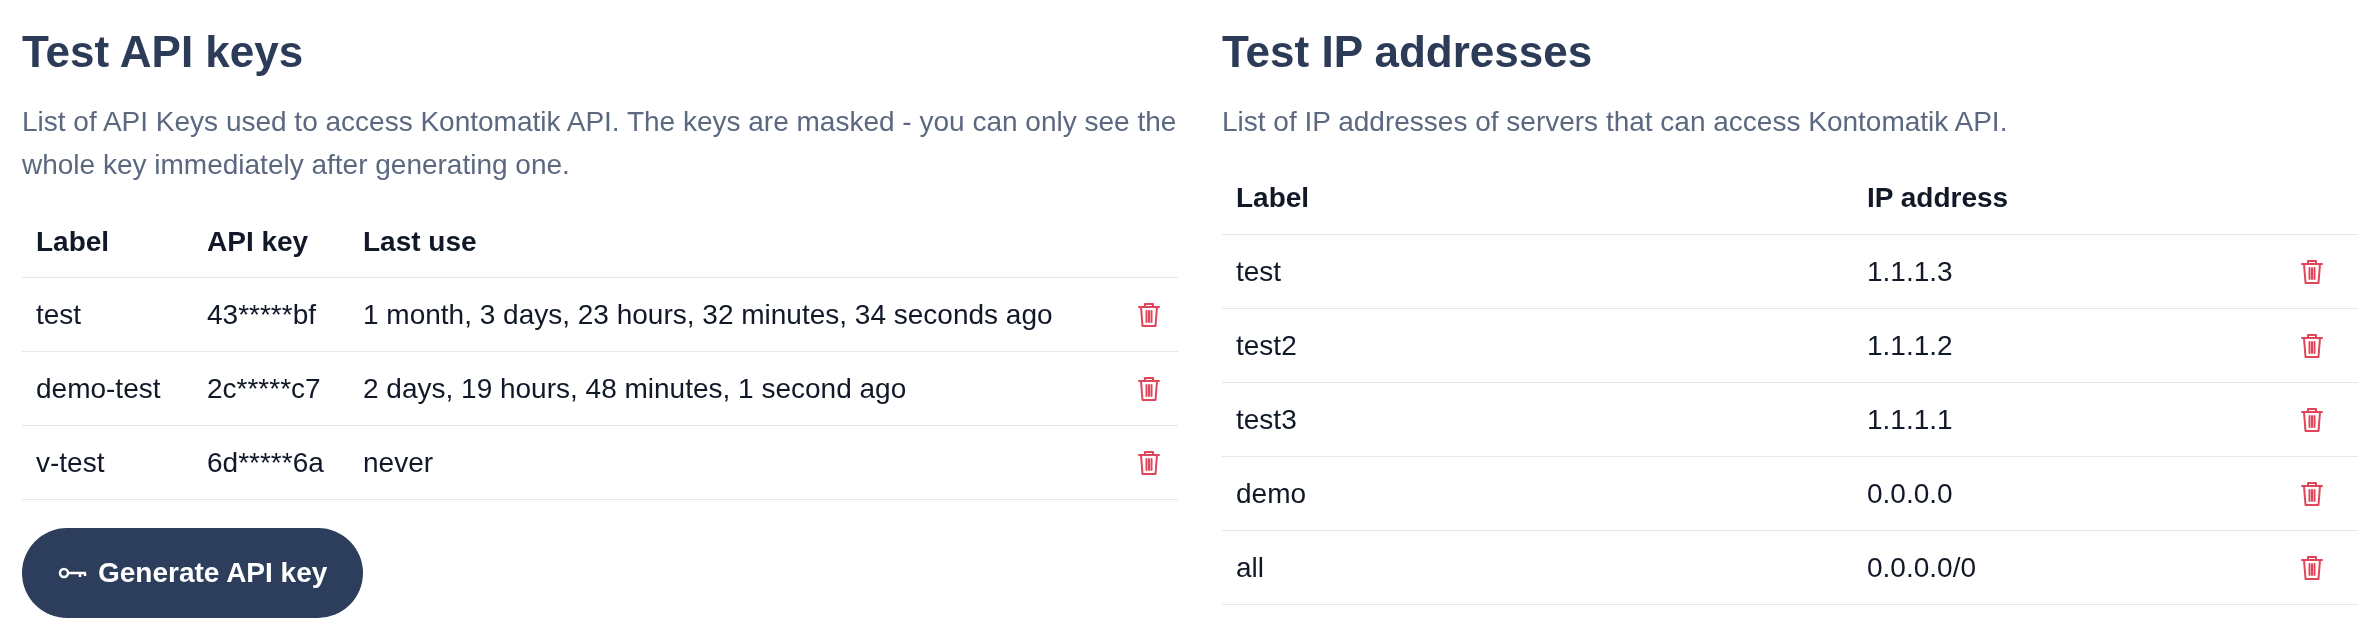 Image resolution: width=2358 pixels, height=618 pixels. Describe the element at coordinates (70, 462) in the screenshot. I see `table-cell-text: v-test` at that location.